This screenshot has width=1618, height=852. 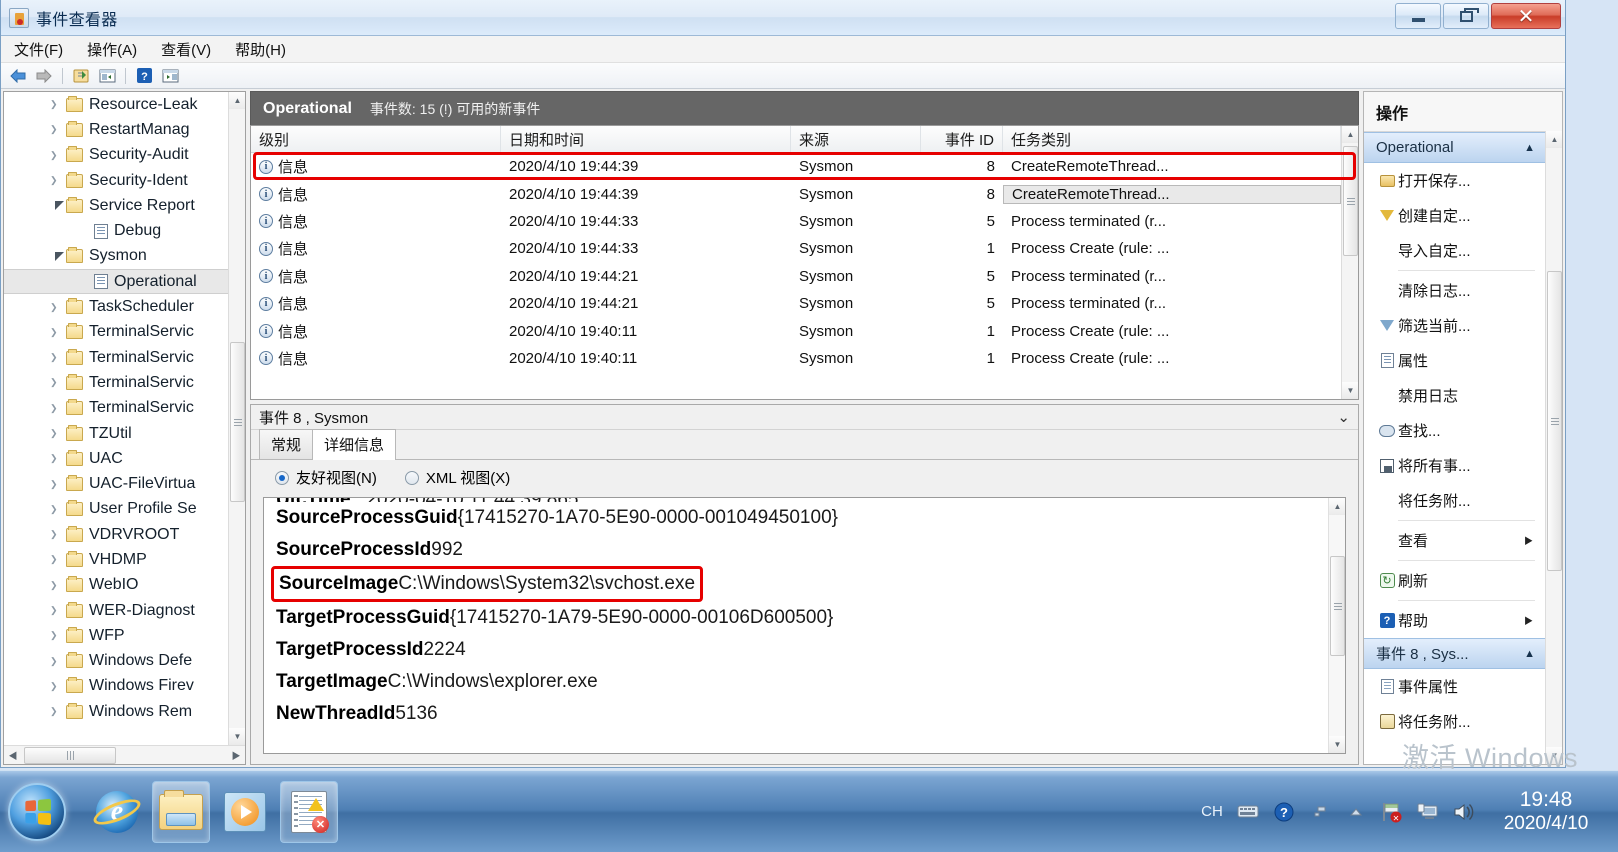 I want to click on tree-vertical-scrollbar: ▲ ▼, so click(x=236, y=418).